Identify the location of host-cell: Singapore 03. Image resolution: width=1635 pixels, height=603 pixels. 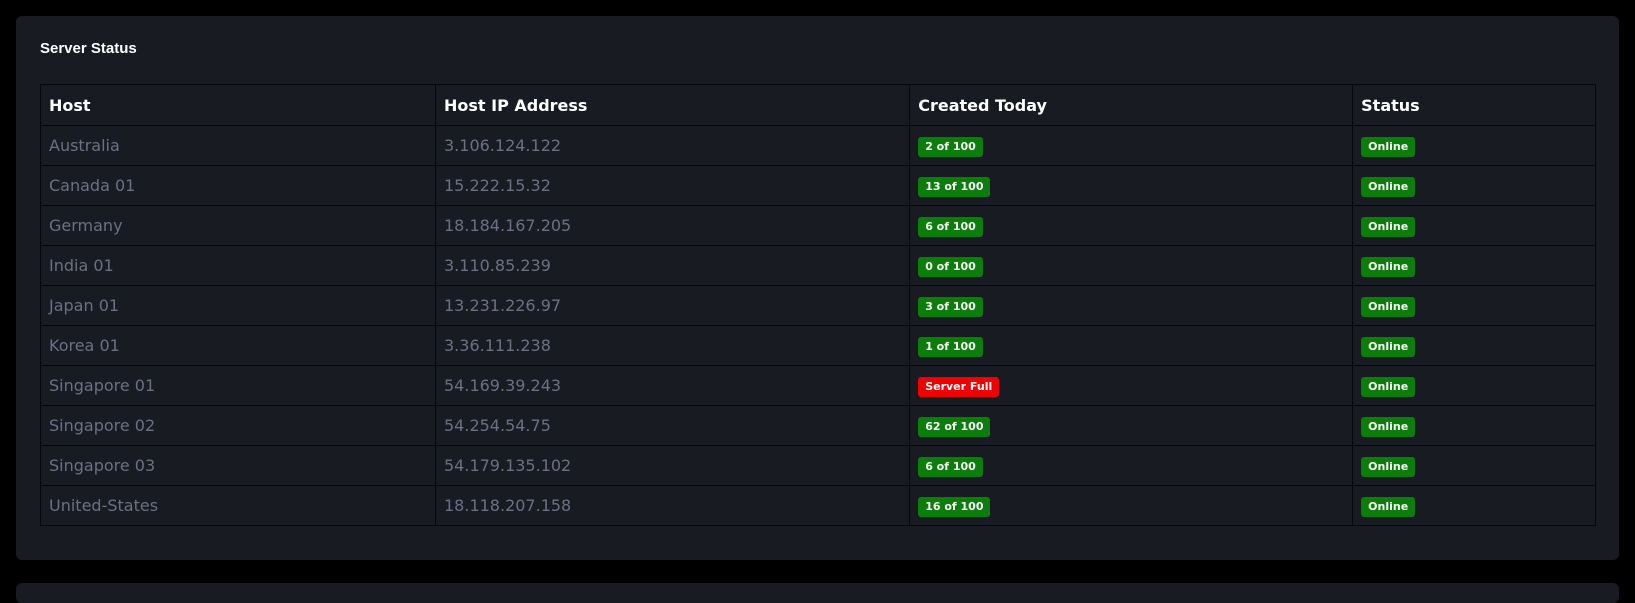
(238, 465).